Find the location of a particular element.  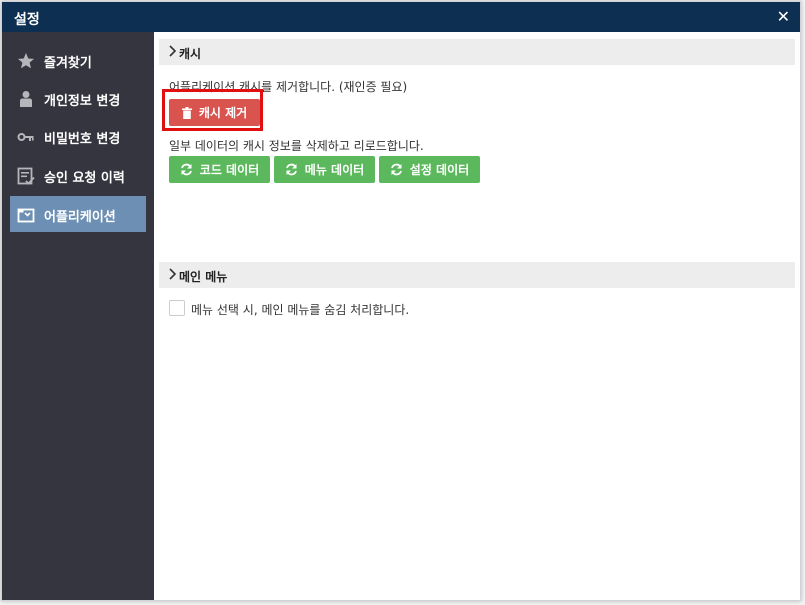

hide-main-menu-label: 메뉴 선택 시, 메인 메뉴를 숨김 처리합니다. is located at coordinates (300, 310).